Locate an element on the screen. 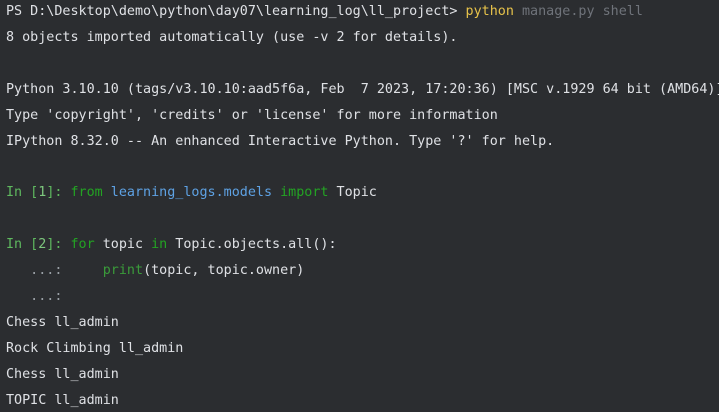 Image resolution: width=719 pixels, height=412 pixels. loop-expression: Topic.objects.all(): is located at coordinates (252, 244).